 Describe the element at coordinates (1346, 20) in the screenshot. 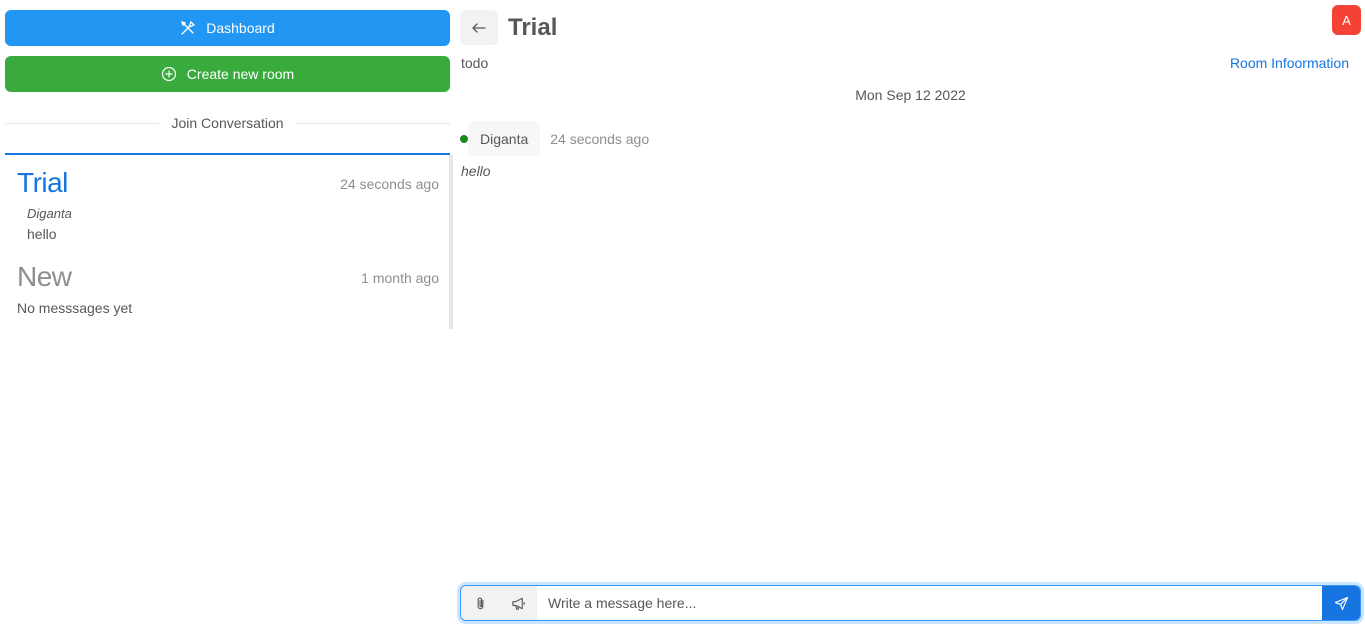

I see `avatar: A` at that location.